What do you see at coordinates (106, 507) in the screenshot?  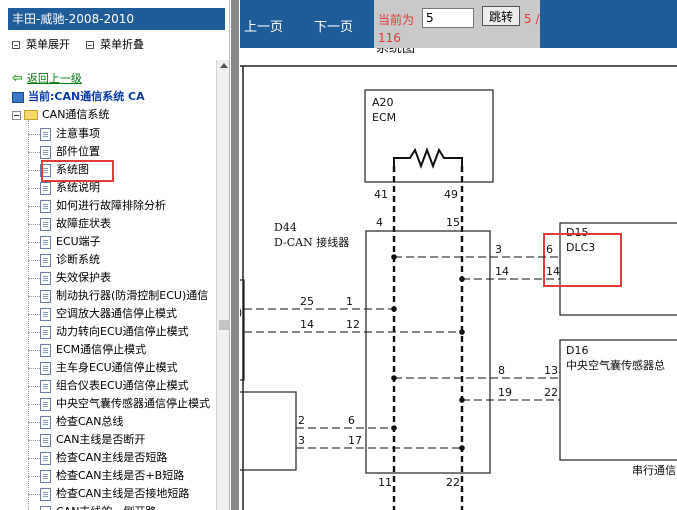 I see `tree-item-label: CAN支线的一侧开路` at bounding box center [106, 507].